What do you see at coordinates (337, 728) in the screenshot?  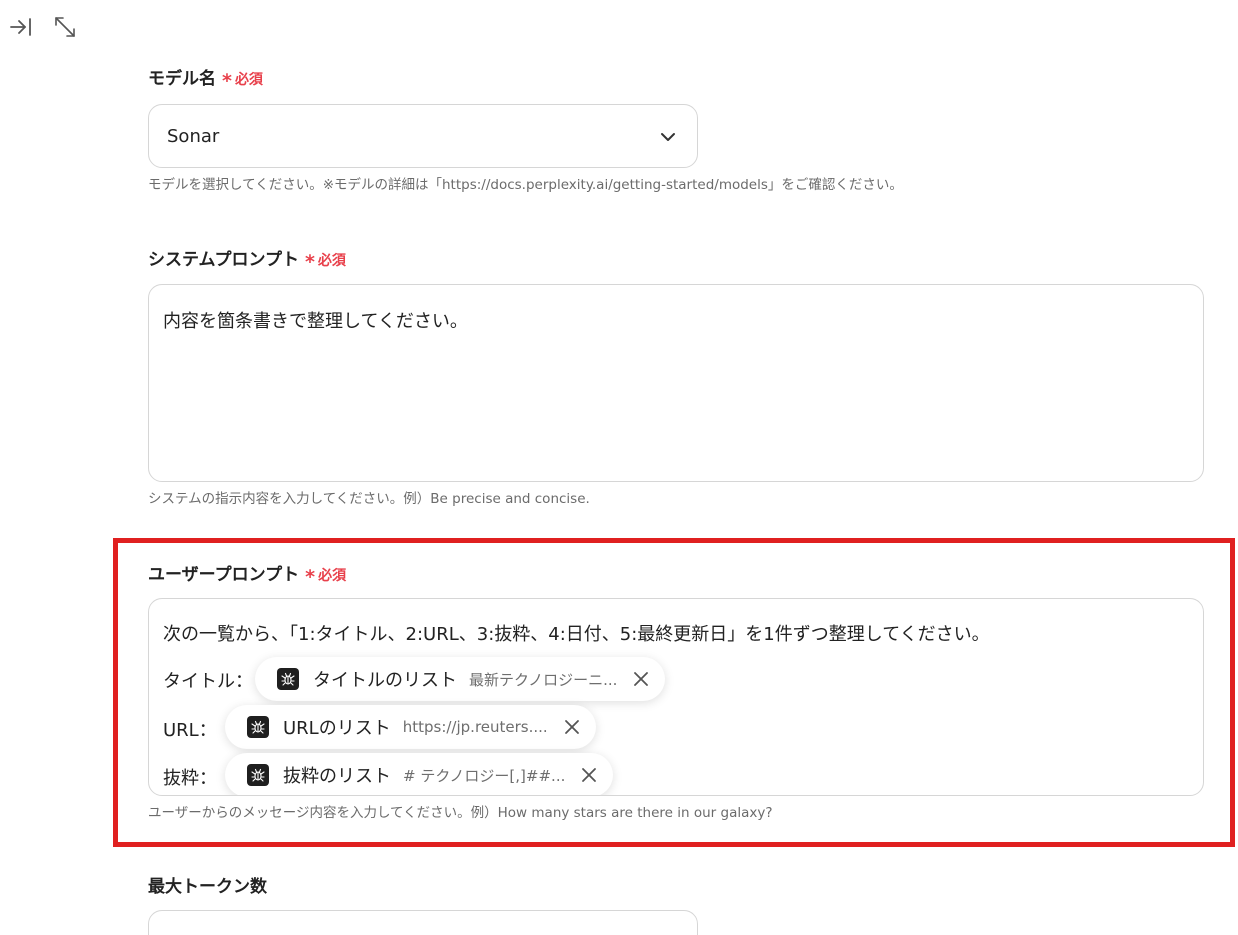 I see `chip-name: URLのリスト` at bounding box center [337, 728].